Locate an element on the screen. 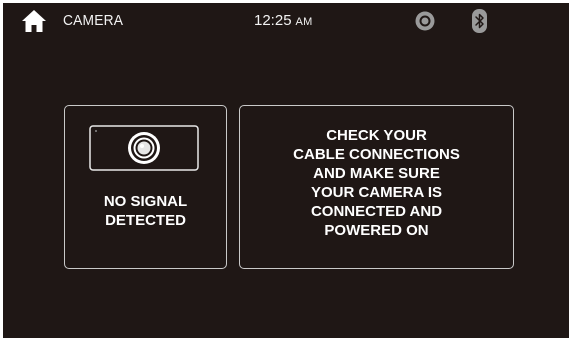  settings-icon is located at coordinates (425, 21).